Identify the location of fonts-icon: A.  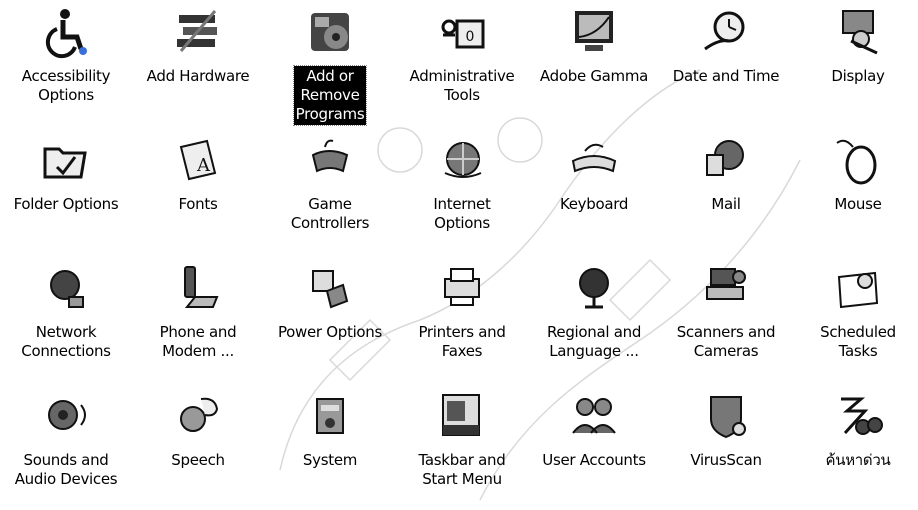
(198, 160).